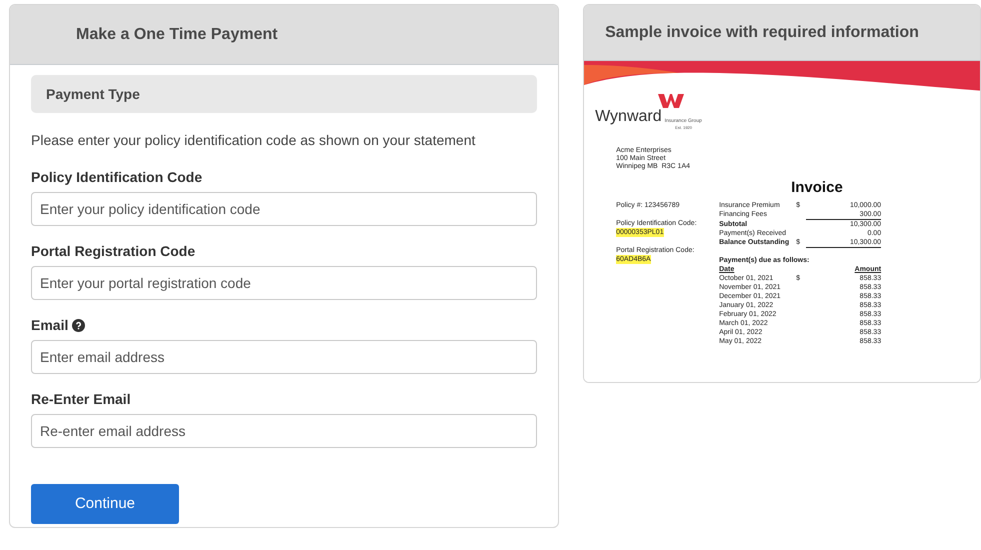 The width and height of the screenshot is (981, 550). Describe the element at coordinates (817, 188) in the screenshot. I see `invoice-title: Invoice` at that location.